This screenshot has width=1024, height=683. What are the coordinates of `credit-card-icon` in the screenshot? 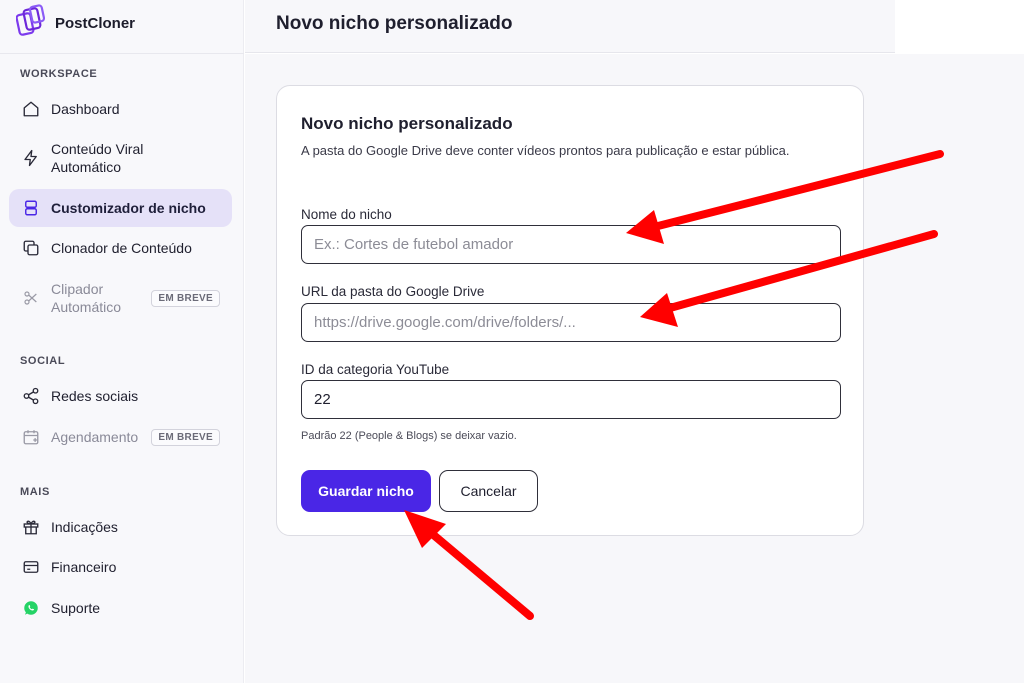 It's located at (31, 567).